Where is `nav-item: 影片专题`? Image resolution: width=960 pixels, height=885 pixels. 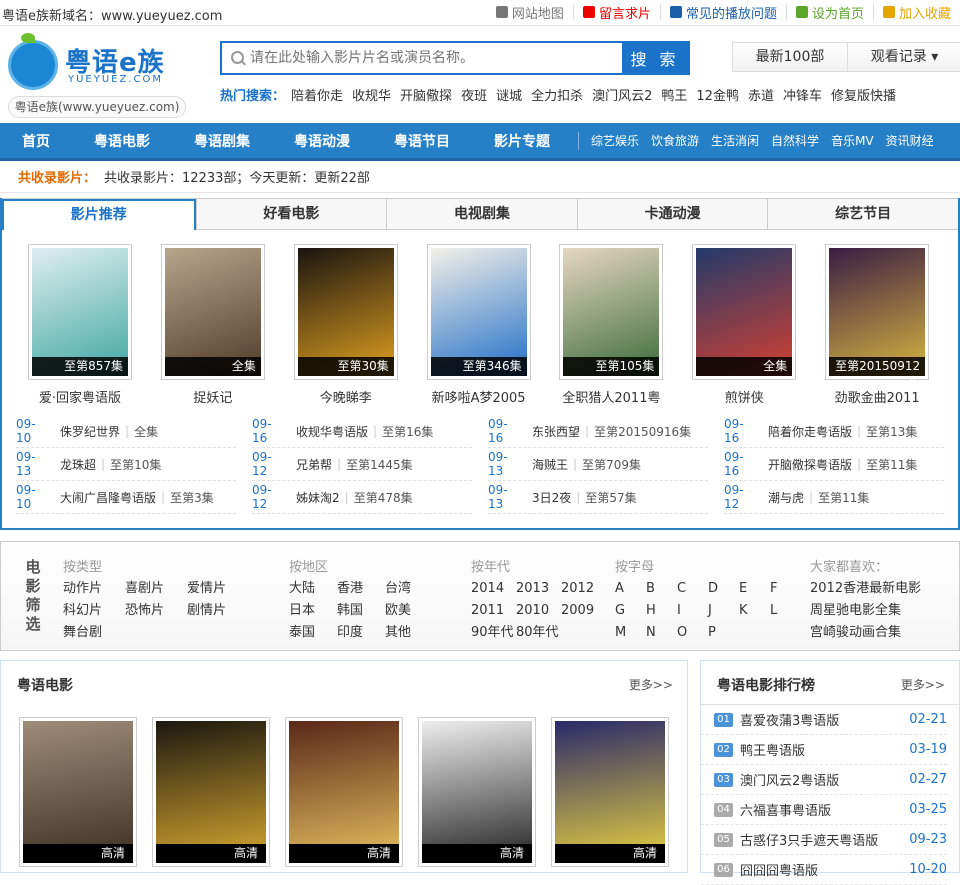 nav-item: 影片专题 is located at coordinates (522, 141).